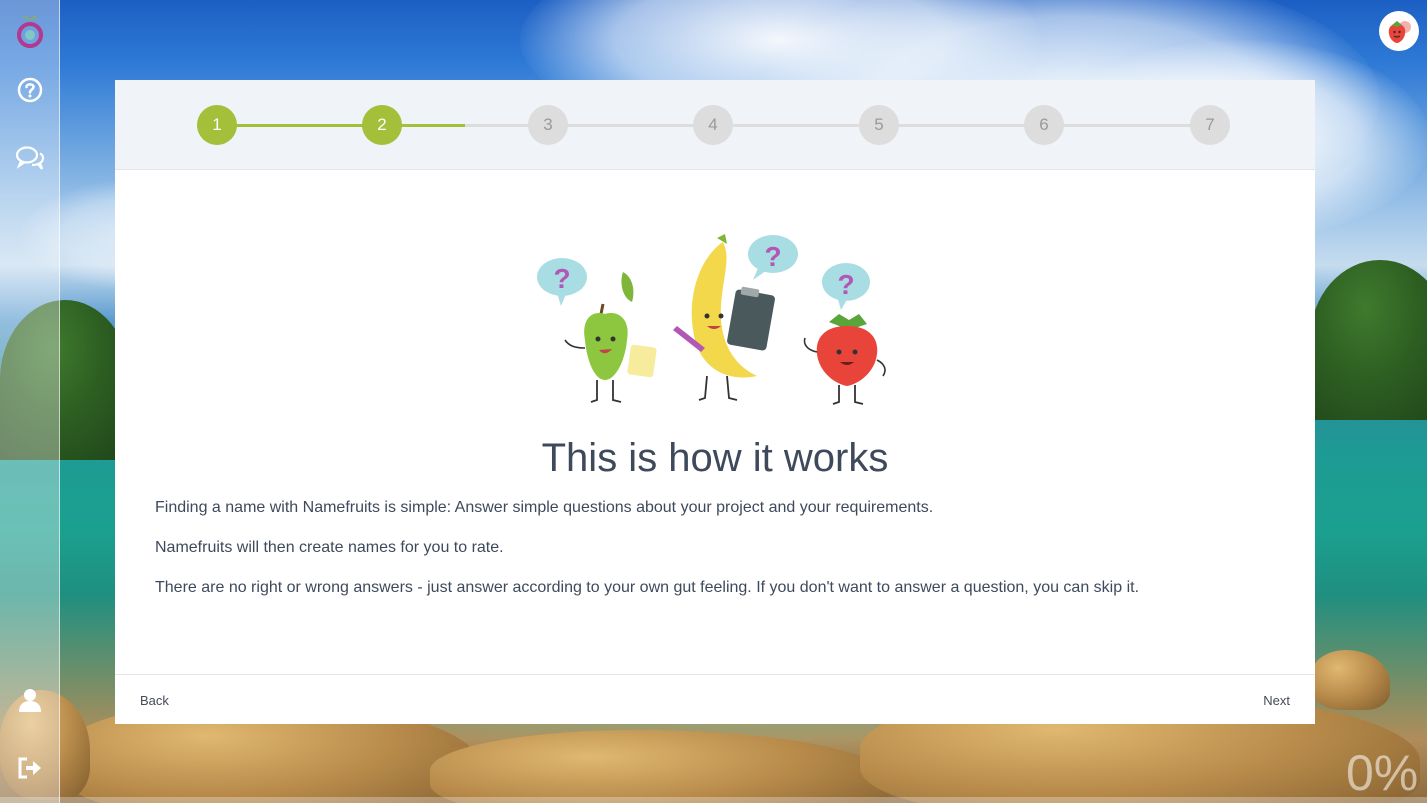 This screenshot has width=1427, height=803. What do you see at coordinates (29, 32) in the screenshot?
I see `namefruits-logo-icon` at bounding box center [29, 32].